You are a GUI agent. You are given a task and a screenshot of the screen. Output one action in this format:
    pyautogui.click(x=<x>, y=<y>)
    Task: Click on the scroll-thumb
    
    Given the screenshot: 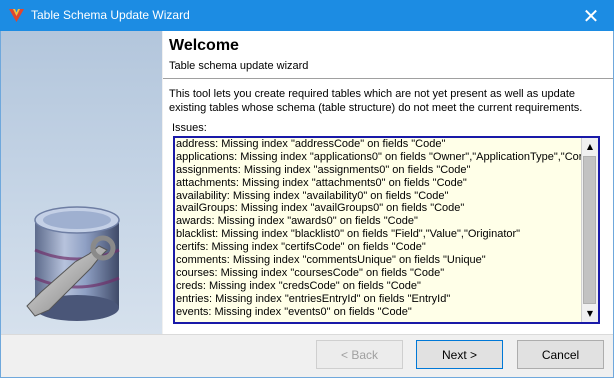 What is the action you would take?
    pyautogui.click(x=589, y=230)
    